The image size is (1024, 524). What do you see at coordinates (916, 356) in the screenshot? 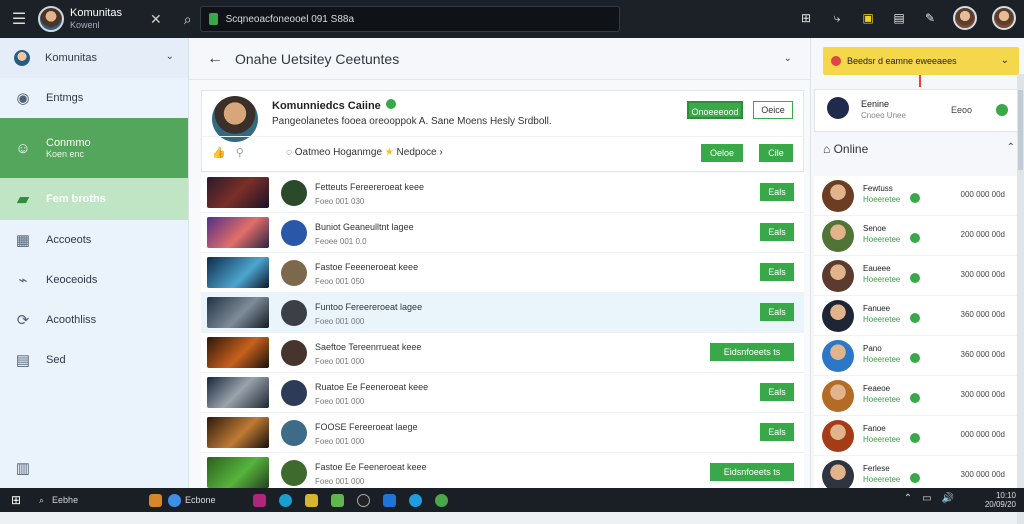
I see `online-user: Pano Hoeeretee 360 000 00d` at bounding box center [916, 356].